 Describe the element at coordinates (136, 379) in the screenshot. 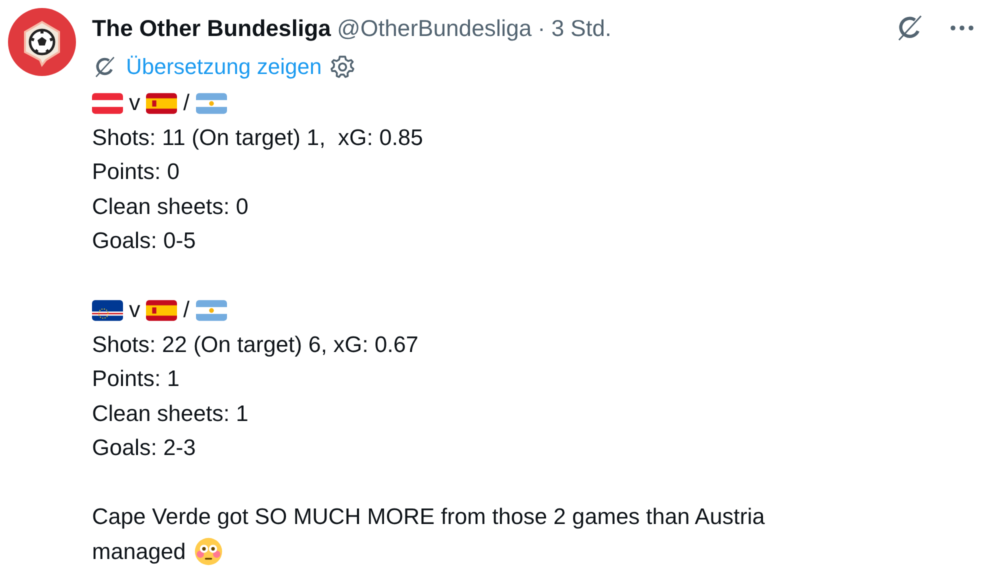

I see `post-text: Points: 1` at that location.